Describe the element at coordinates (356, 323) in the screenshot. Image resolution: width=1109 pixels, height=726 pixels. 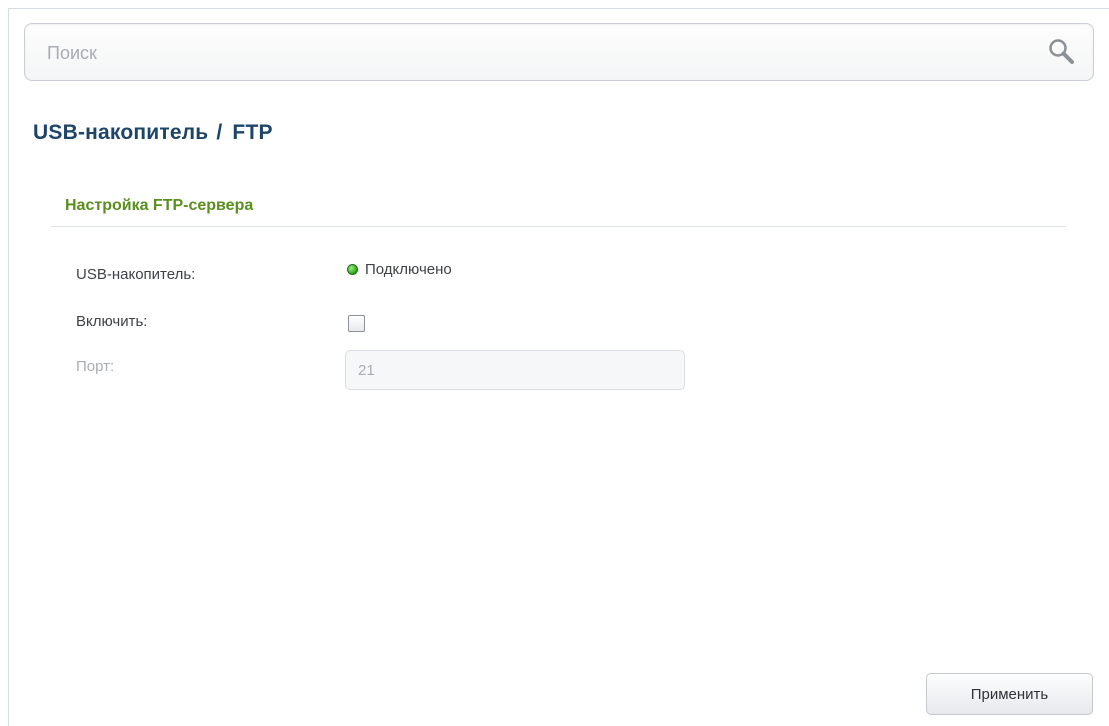
I see `enable-checkbox` at that location.